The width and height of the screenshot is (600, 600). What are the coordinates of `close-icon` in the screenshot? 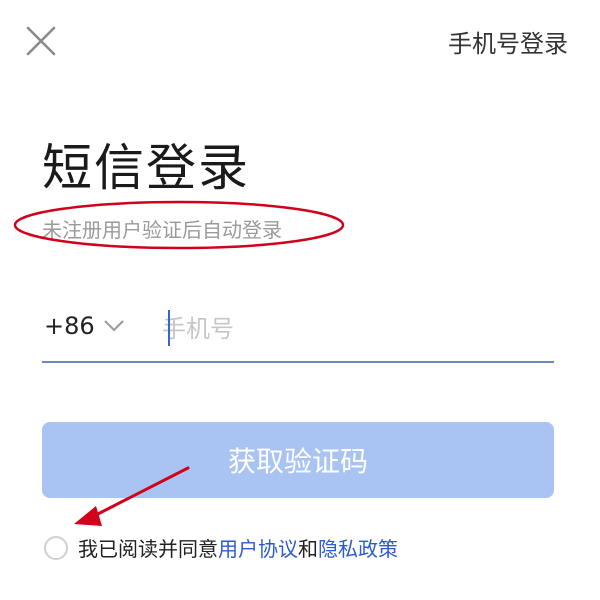 It's located at (41, 41).